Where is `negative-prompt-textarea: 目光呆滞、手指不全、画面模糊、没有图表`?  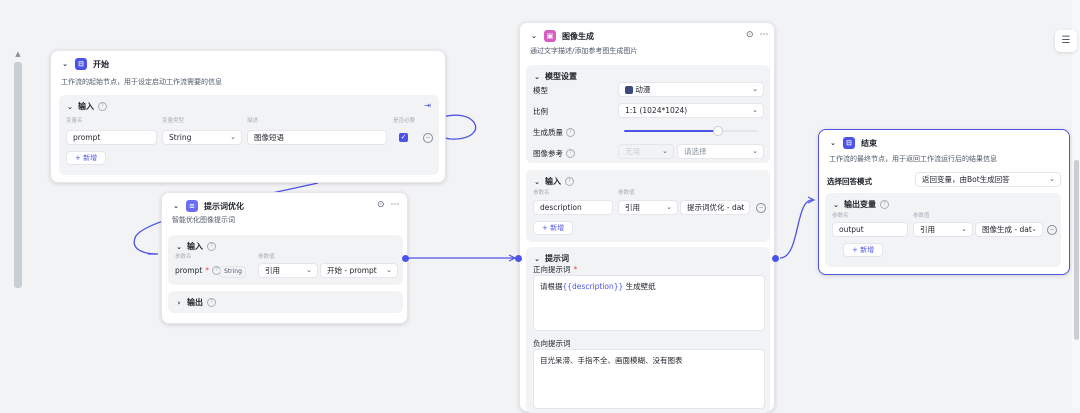 negative-prompt-textarea: 目光呆滞、手指不全、画面模糊、没有图表 is located at coordinates (649, 379).